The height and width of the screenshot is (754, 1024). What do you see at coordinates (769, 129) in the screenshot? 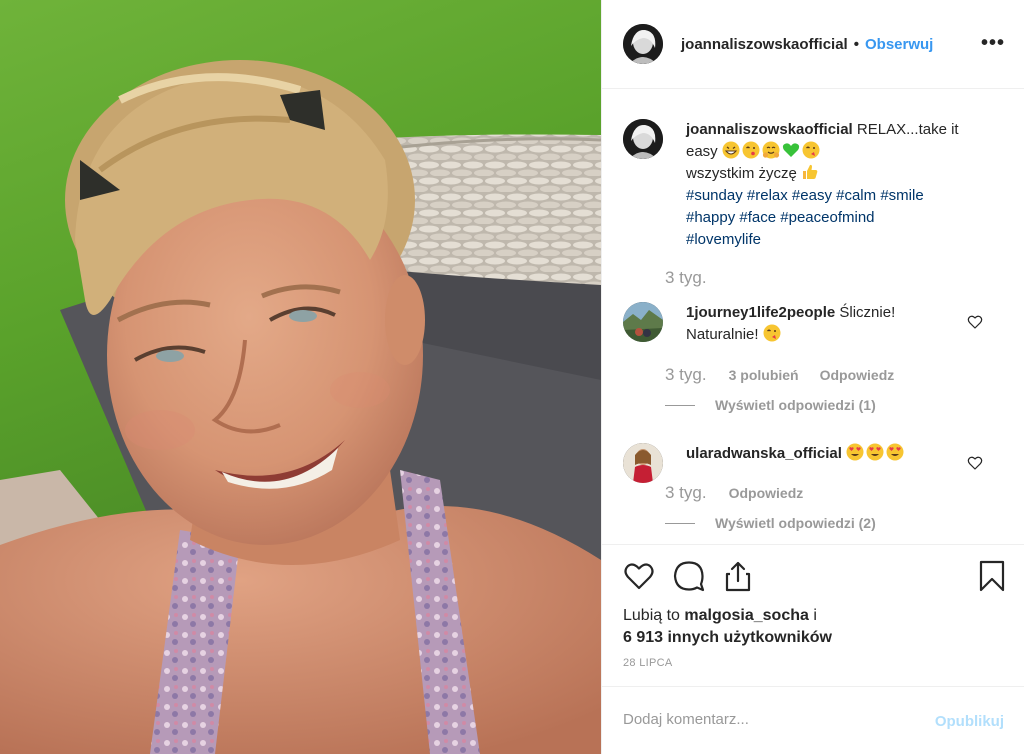
I see `caption-author: joannaliszowskaofficial` at bounding box center [769, 129].